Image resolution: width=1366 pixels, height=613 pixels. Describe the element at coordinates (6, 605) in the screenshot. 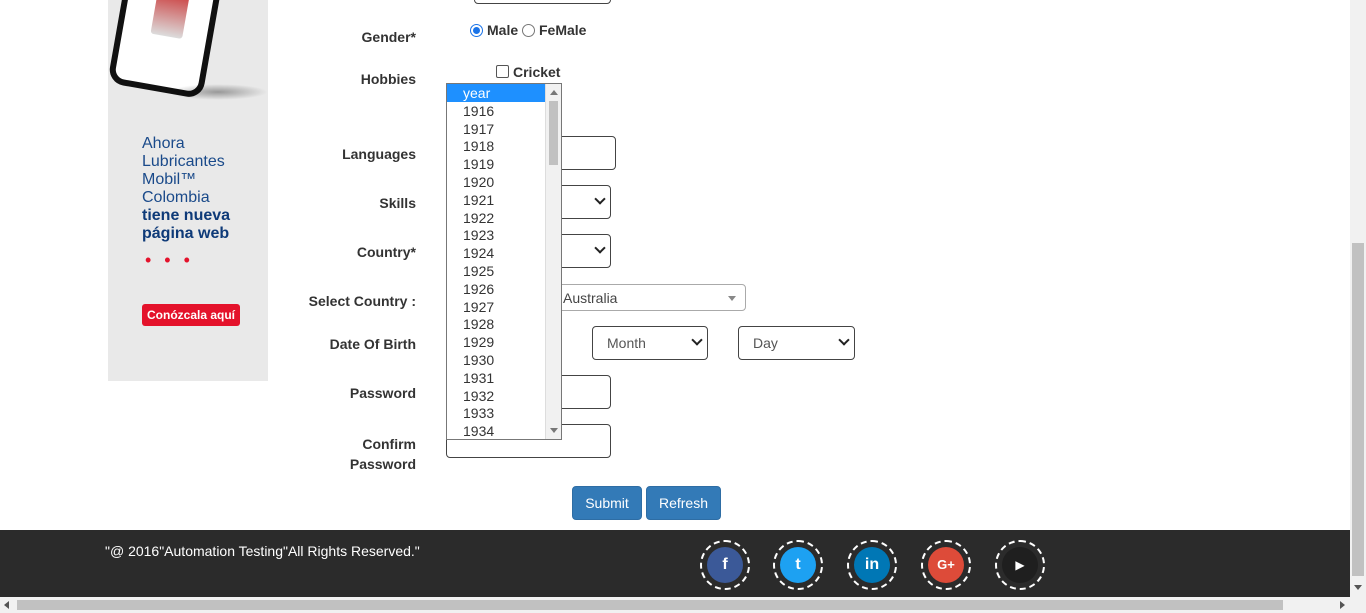

I see `scroll-left-icon` at that location.